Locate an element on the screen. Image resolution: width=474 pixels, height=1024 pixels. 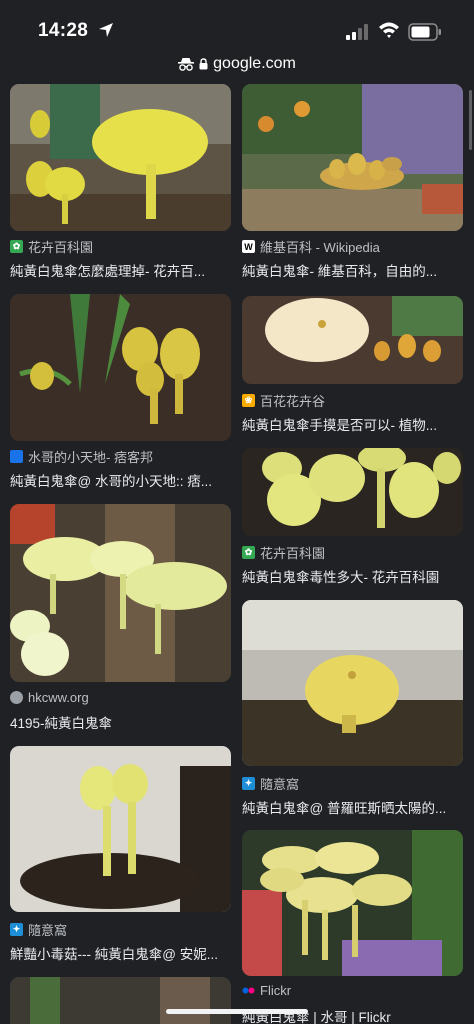
status-bar: 14:28 is located at coordinates (237, 28).